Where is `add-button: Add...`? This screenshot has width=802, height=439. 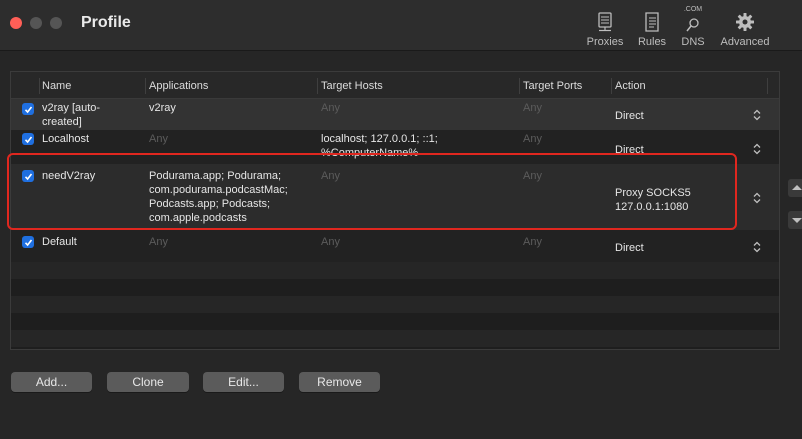
add-button: Add... is located at coordinates (51, 382).